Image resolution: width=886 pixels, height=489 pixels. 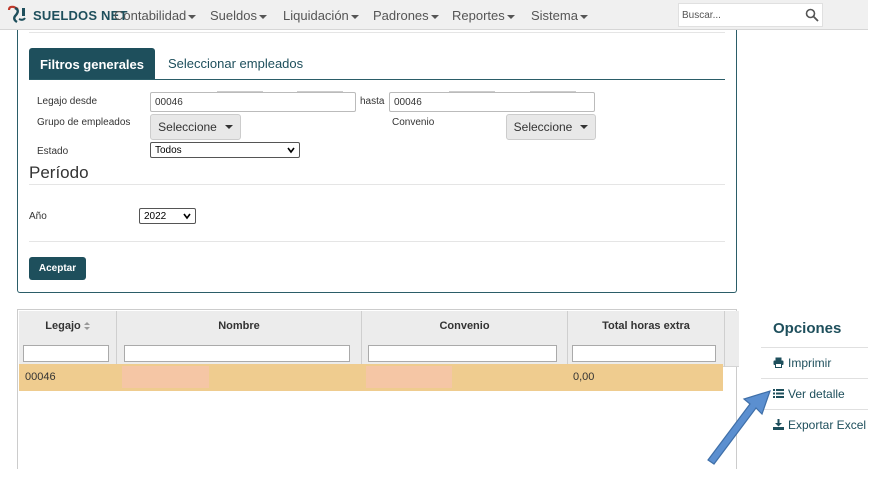 I want to click on search-box, so click(x=750, y=15).